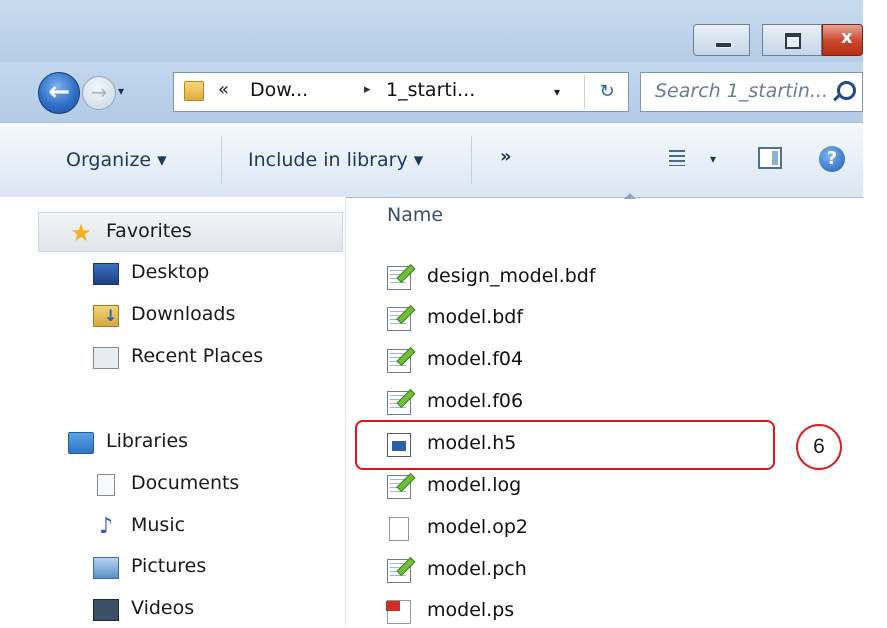  I want to click on music-icon: ♪, so click(106, 526).